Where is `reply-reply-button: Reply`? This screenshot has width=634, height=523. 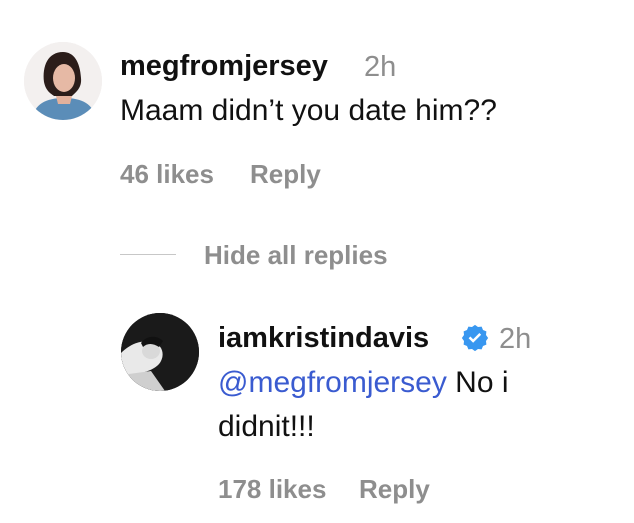
reply-reply-button: Reply is located at coordinates (394, 489).